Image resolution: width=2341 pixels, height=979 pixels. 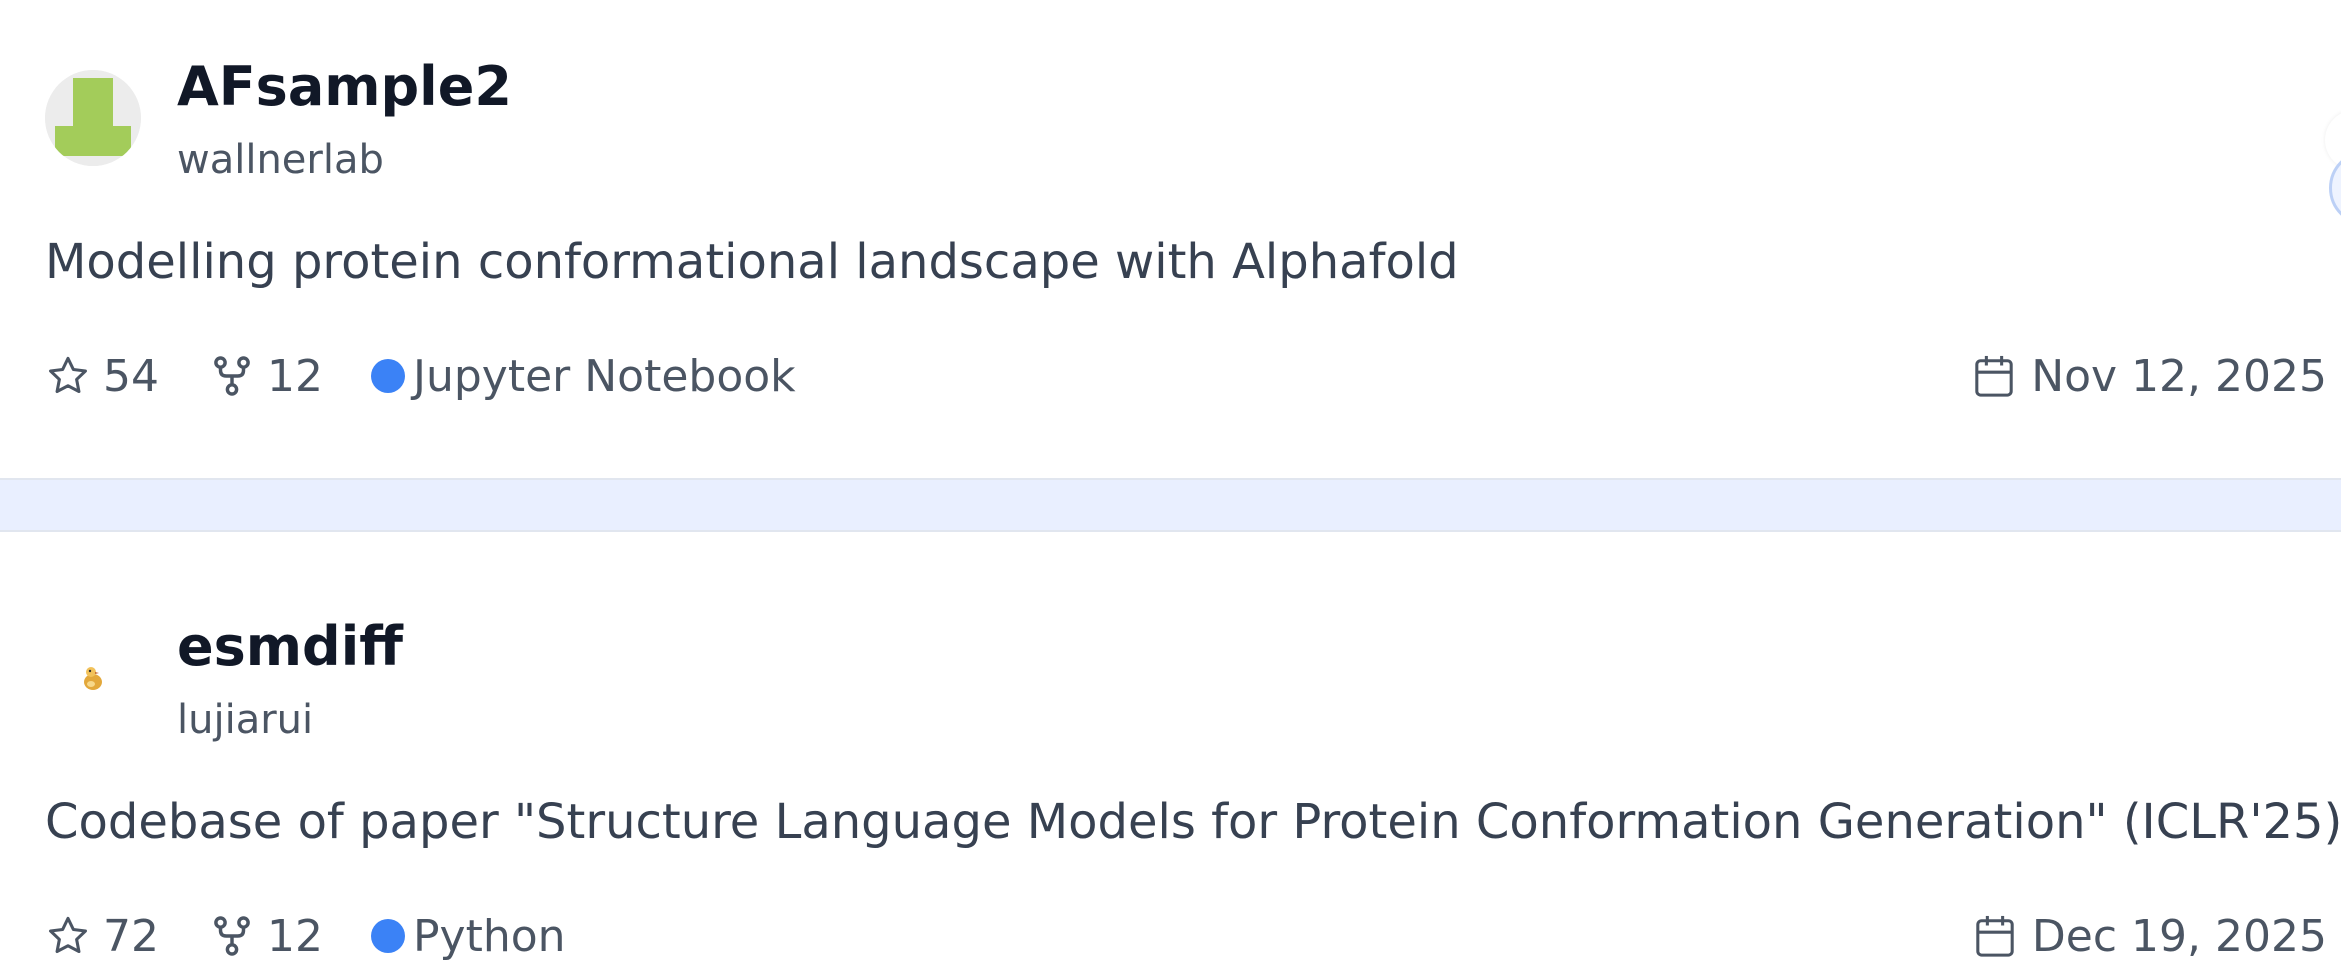 I want to click on updated-date: Dec 19, 2025, so click(x=2150, y=936).